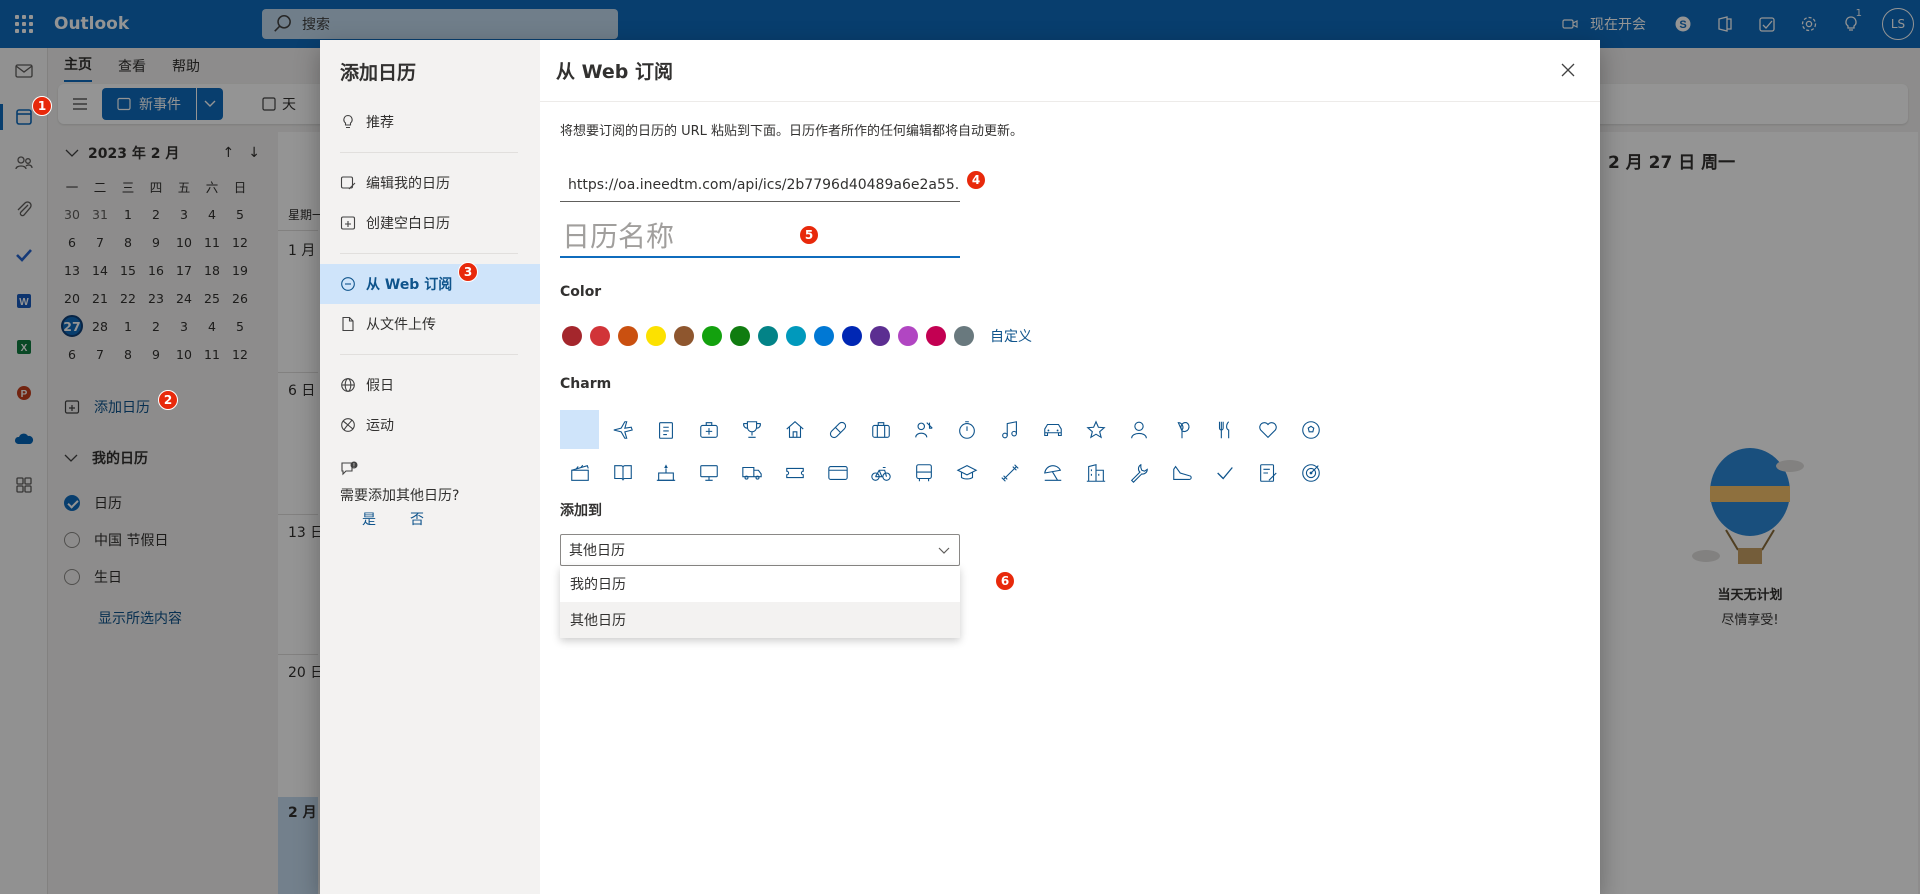 This screenshot has height=894, width=1920. Describe the element at coordinates (880, 429) in the screenshot. I see `charm-briefcase` at that location.